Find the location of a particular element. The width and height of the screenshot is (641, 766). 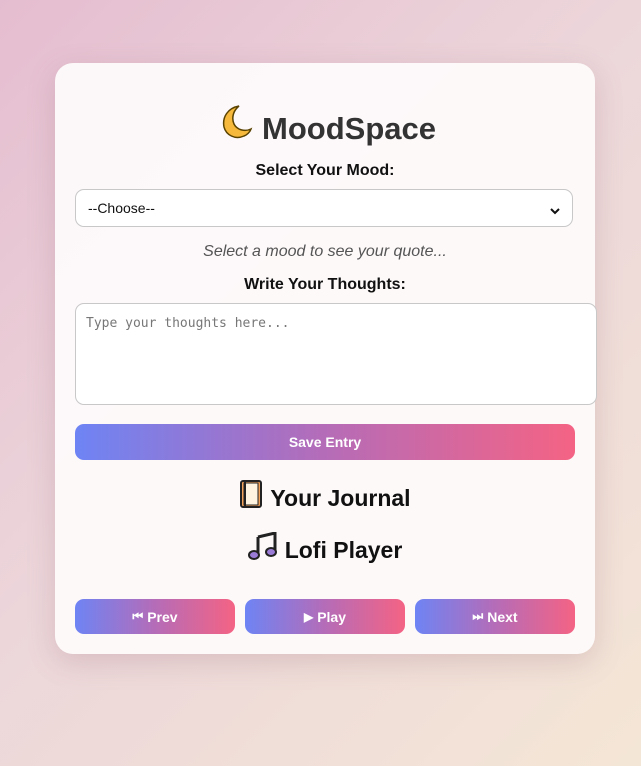

chevron-down-icon is located at coordinates (555, 209).